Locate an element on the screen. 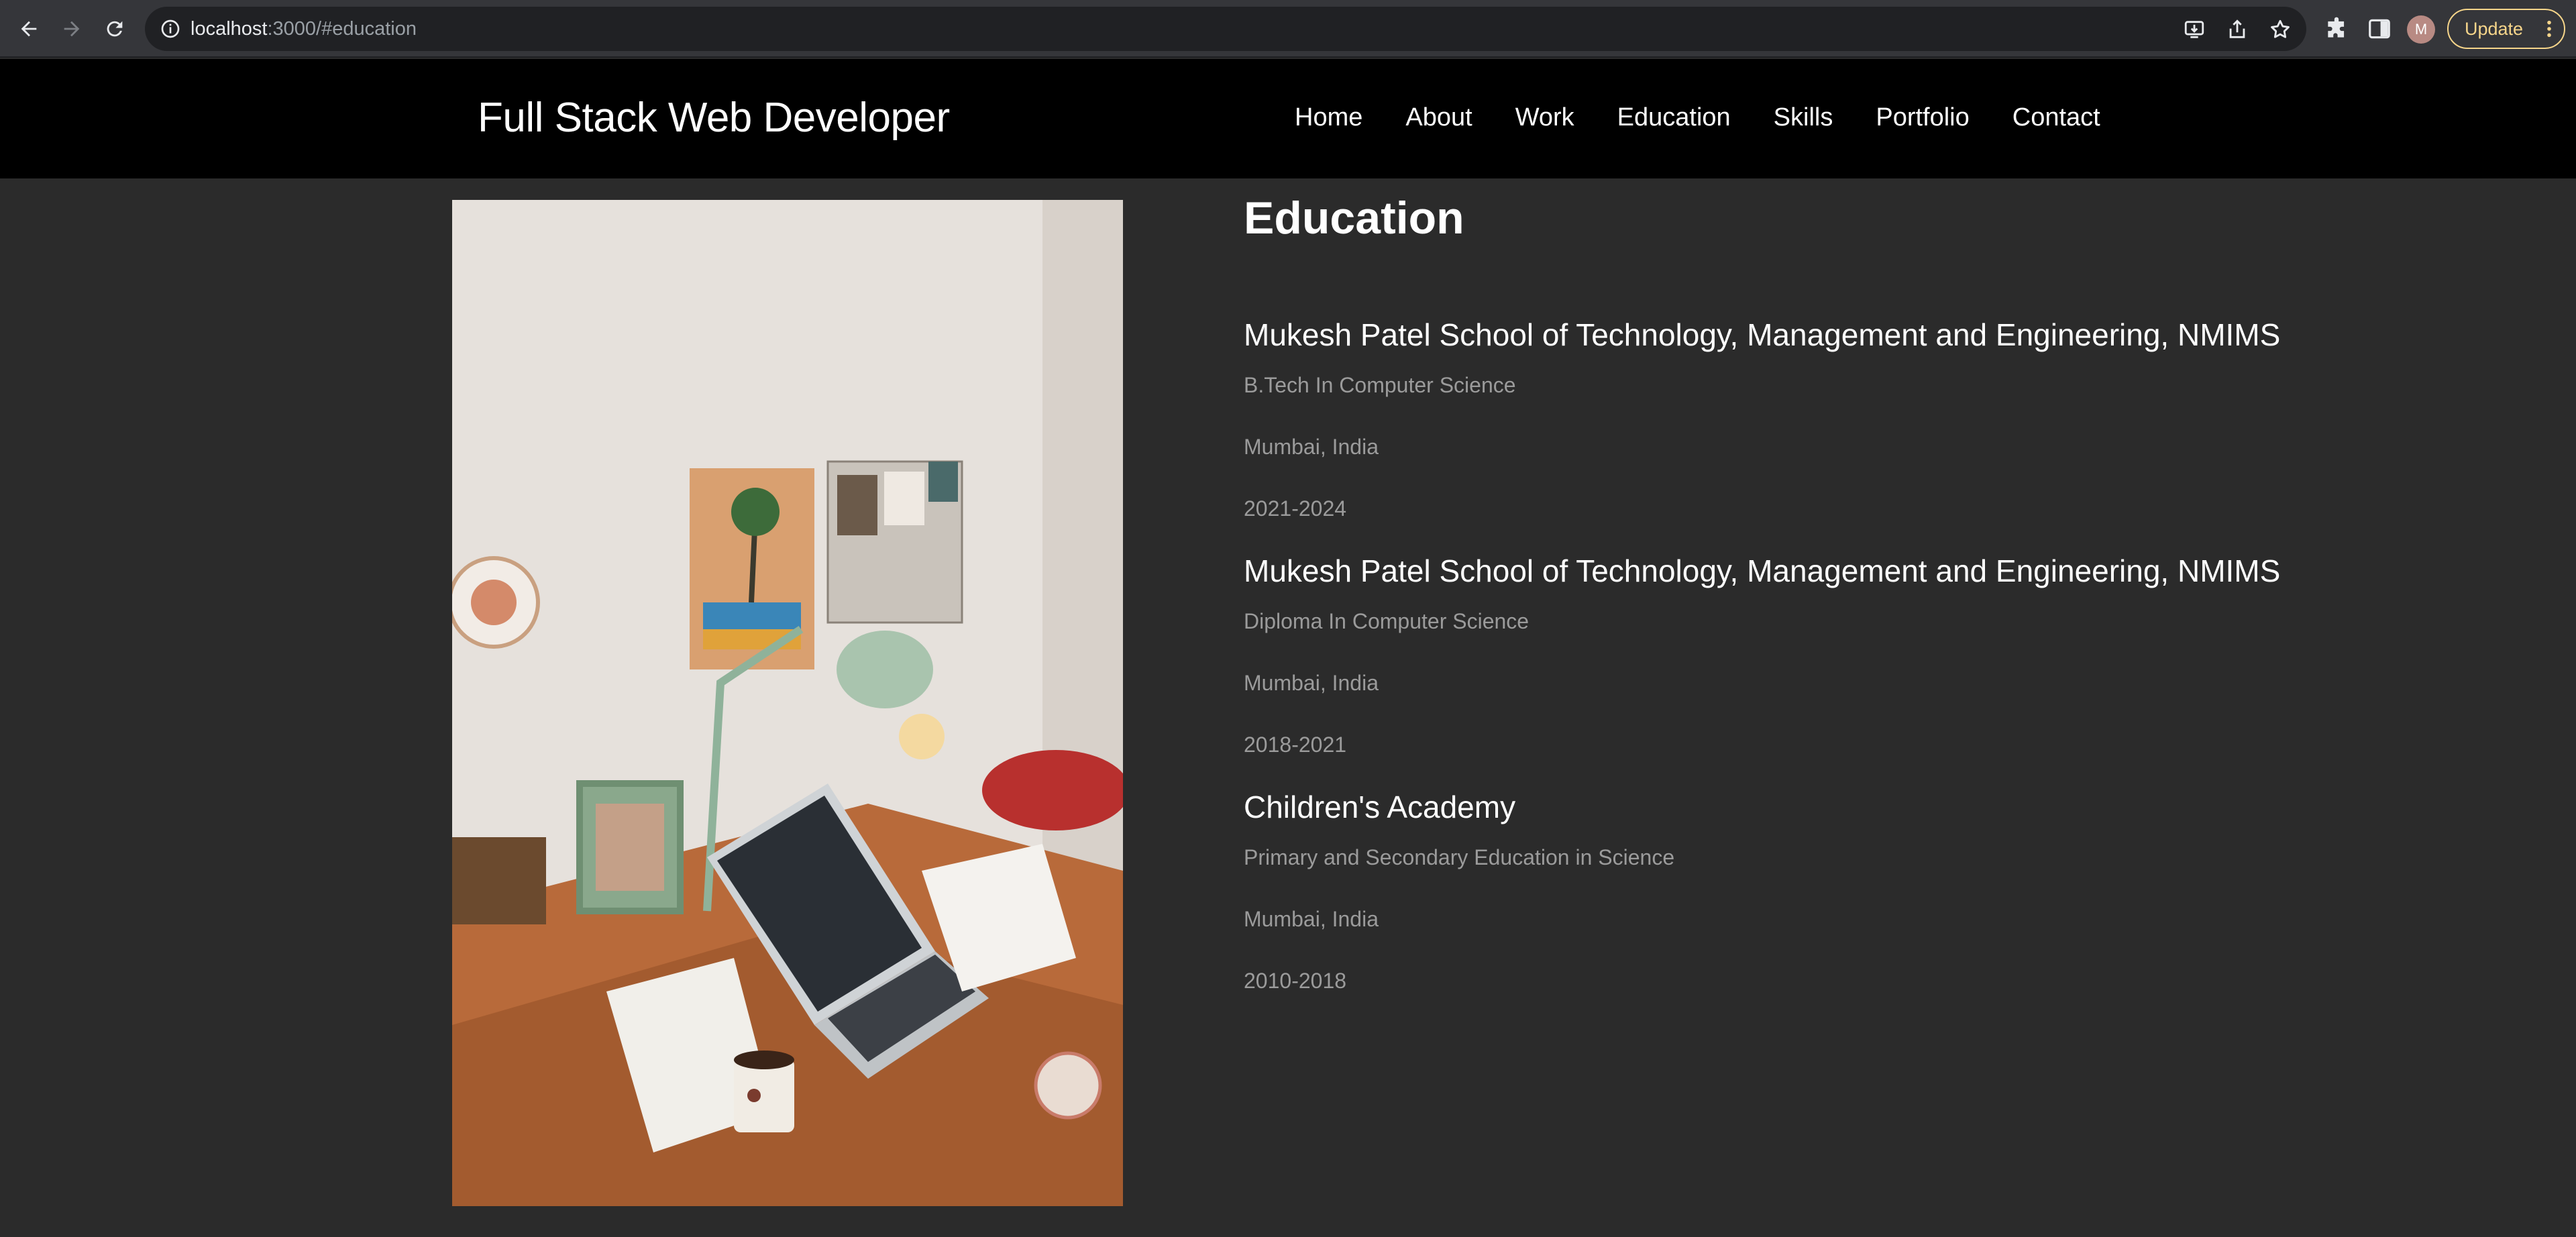 The image size is (2576, 1237). nav-link-contact: Contact is located at coordinates (2056, 117).